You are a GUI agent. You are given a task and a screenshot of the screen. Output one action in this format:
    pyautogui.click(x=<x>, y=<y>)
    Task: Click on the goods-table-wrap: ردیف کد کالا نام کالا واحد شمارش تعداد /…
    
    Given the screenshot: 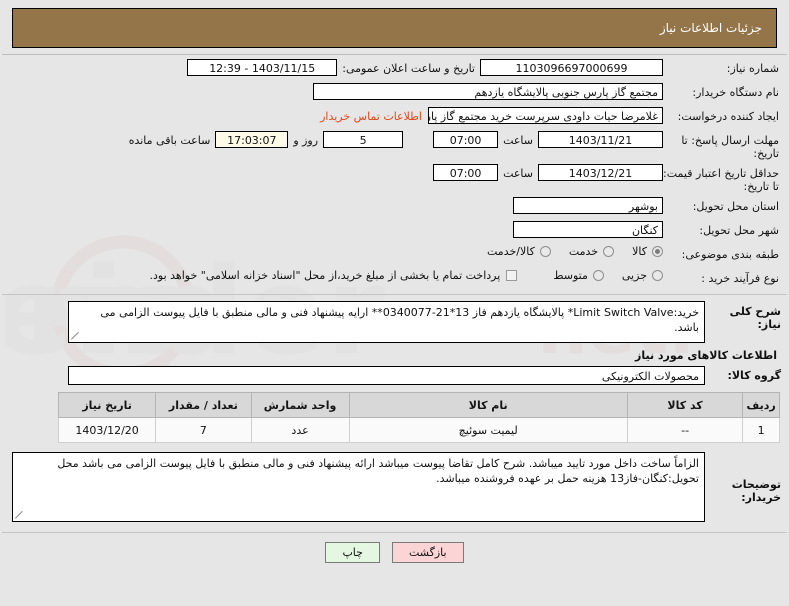 What is the action you would take?
    pyautogui.click(x=394, y=417)
    